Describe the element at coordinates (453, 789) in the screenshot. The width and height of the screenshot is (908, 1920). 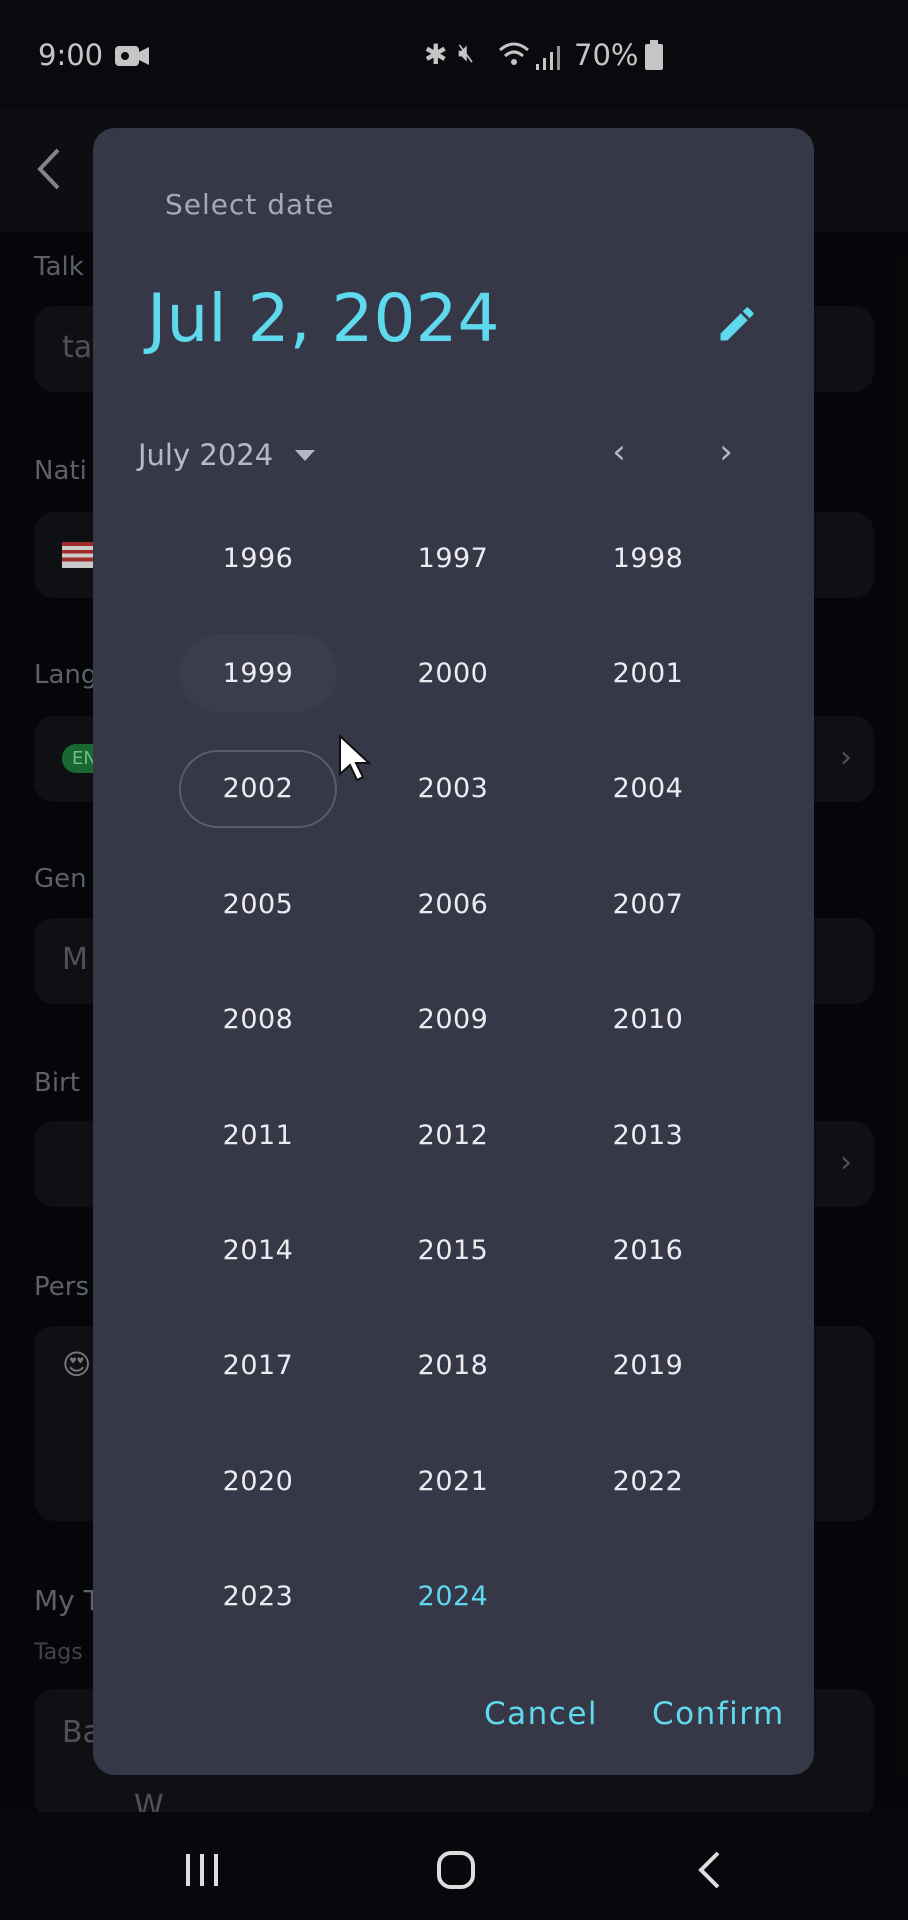
I see `year-2003: 2003` at that location.